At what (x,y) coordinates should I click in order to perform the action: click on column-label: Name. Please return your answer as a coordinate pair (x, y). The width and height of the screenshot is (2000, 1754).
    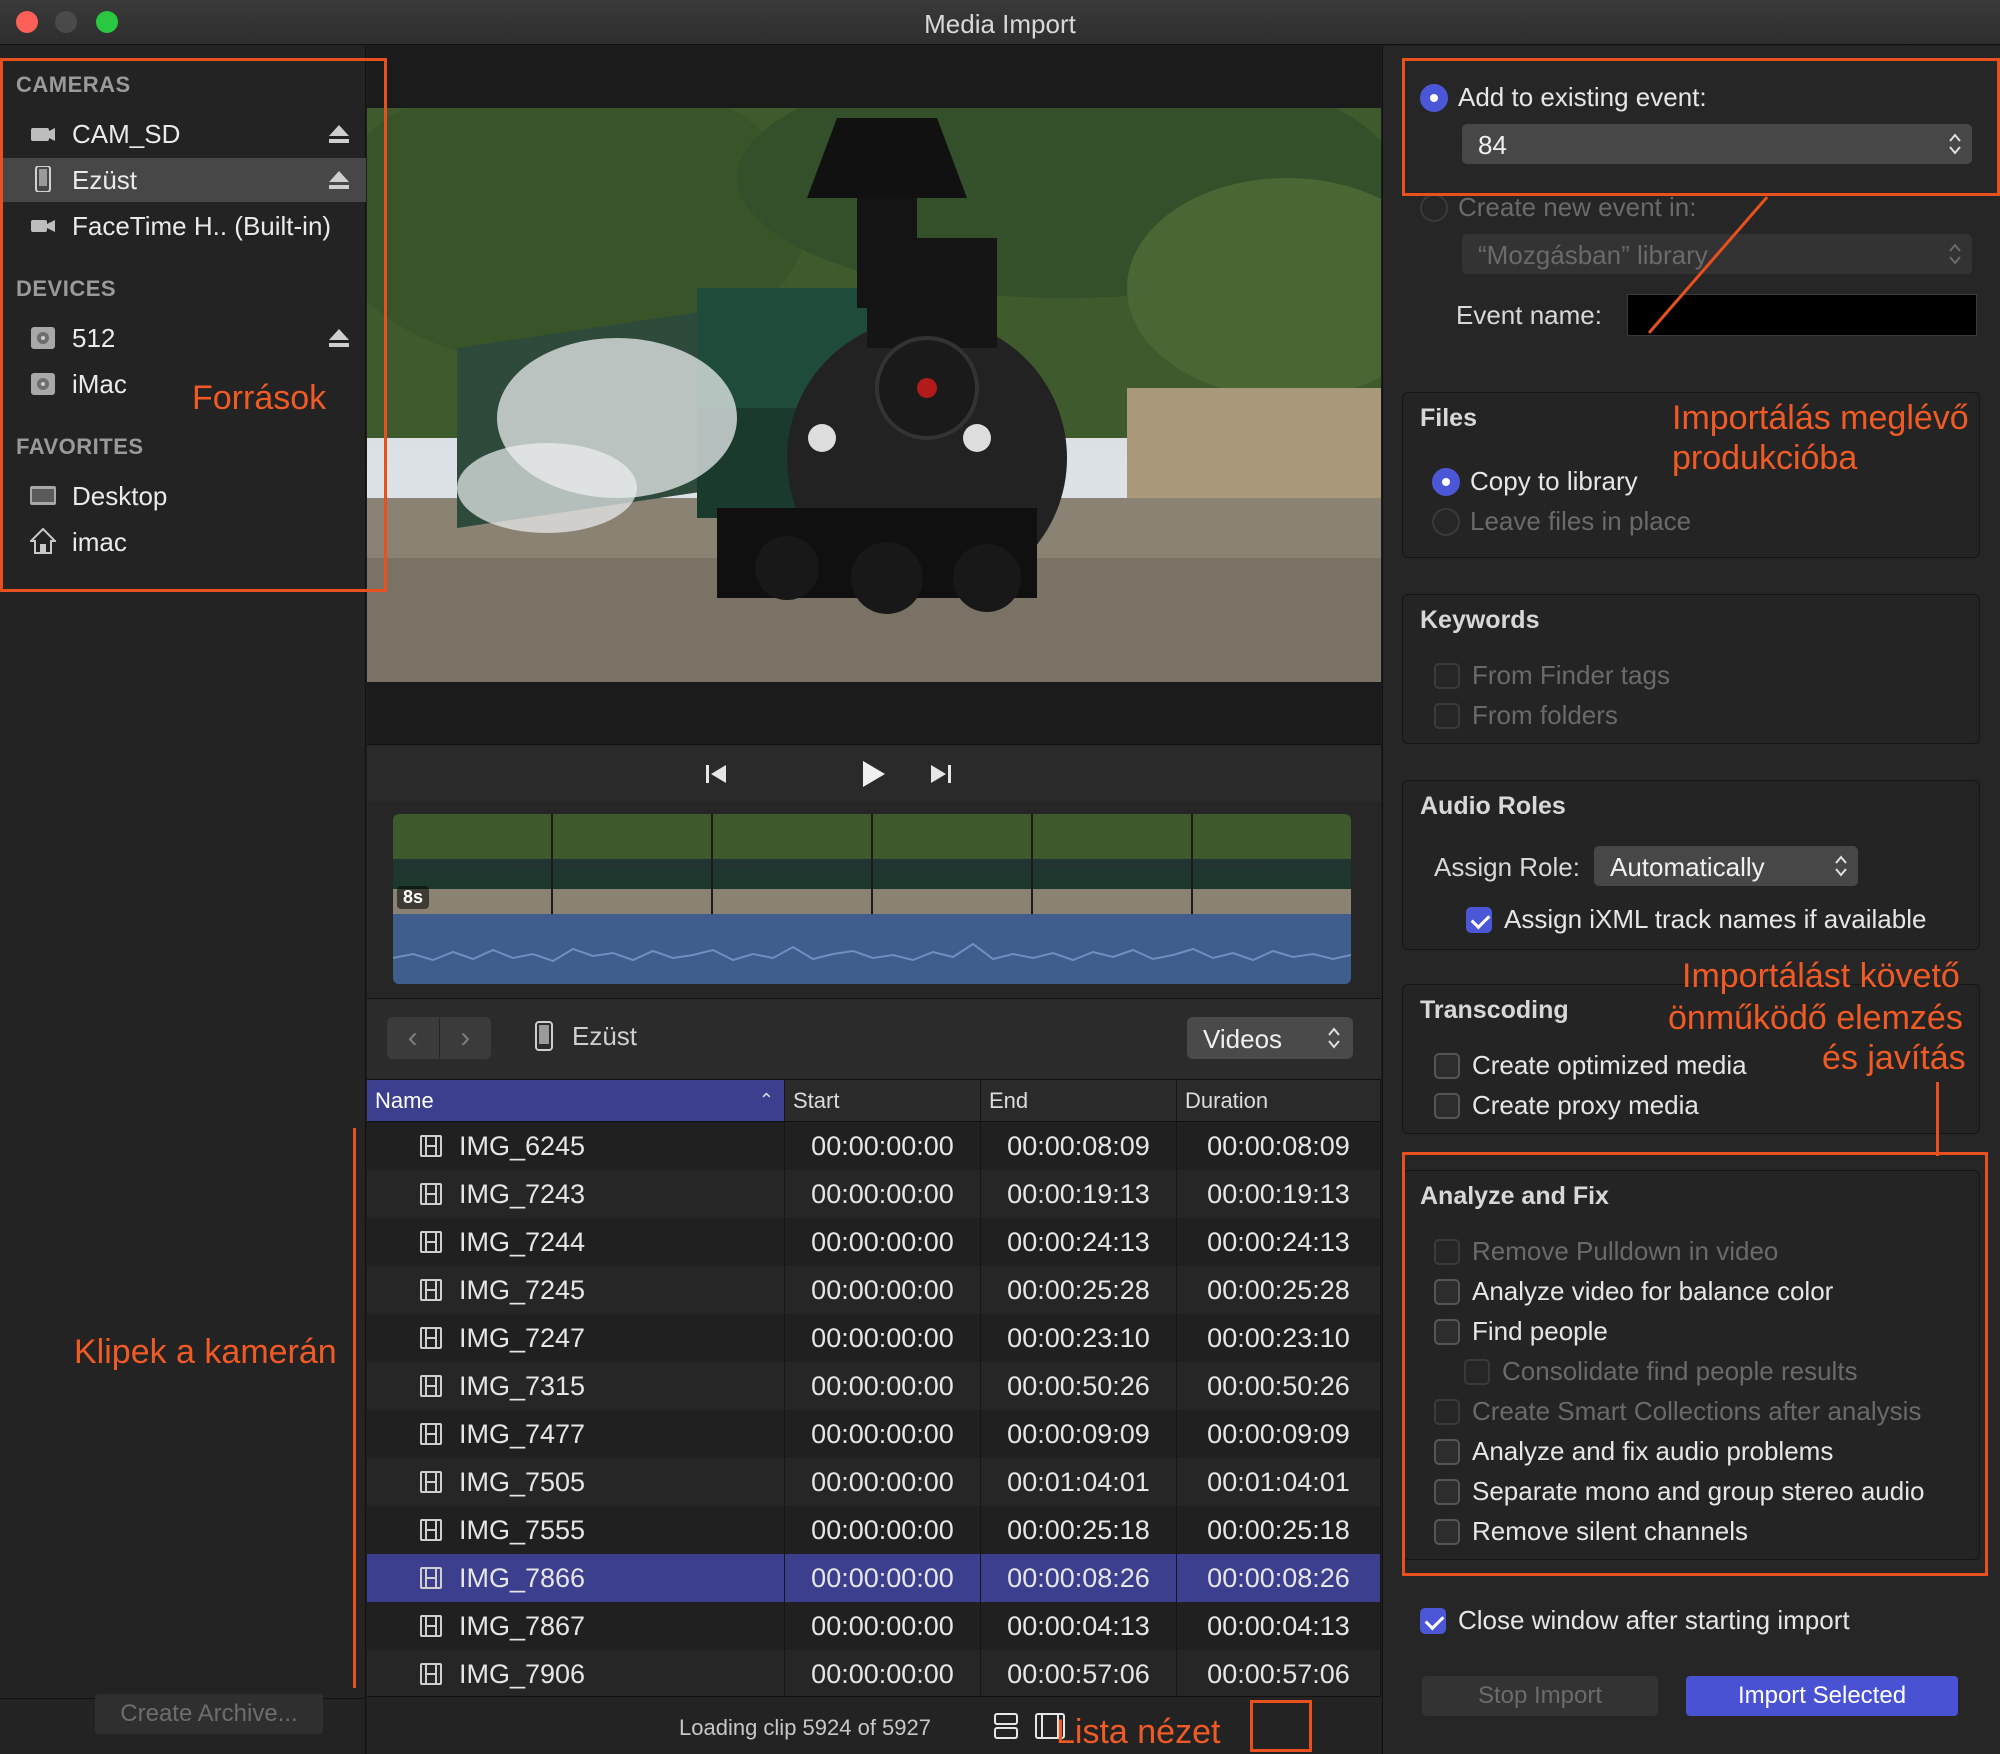
    Looking at the image, I should click on (404, 1100).